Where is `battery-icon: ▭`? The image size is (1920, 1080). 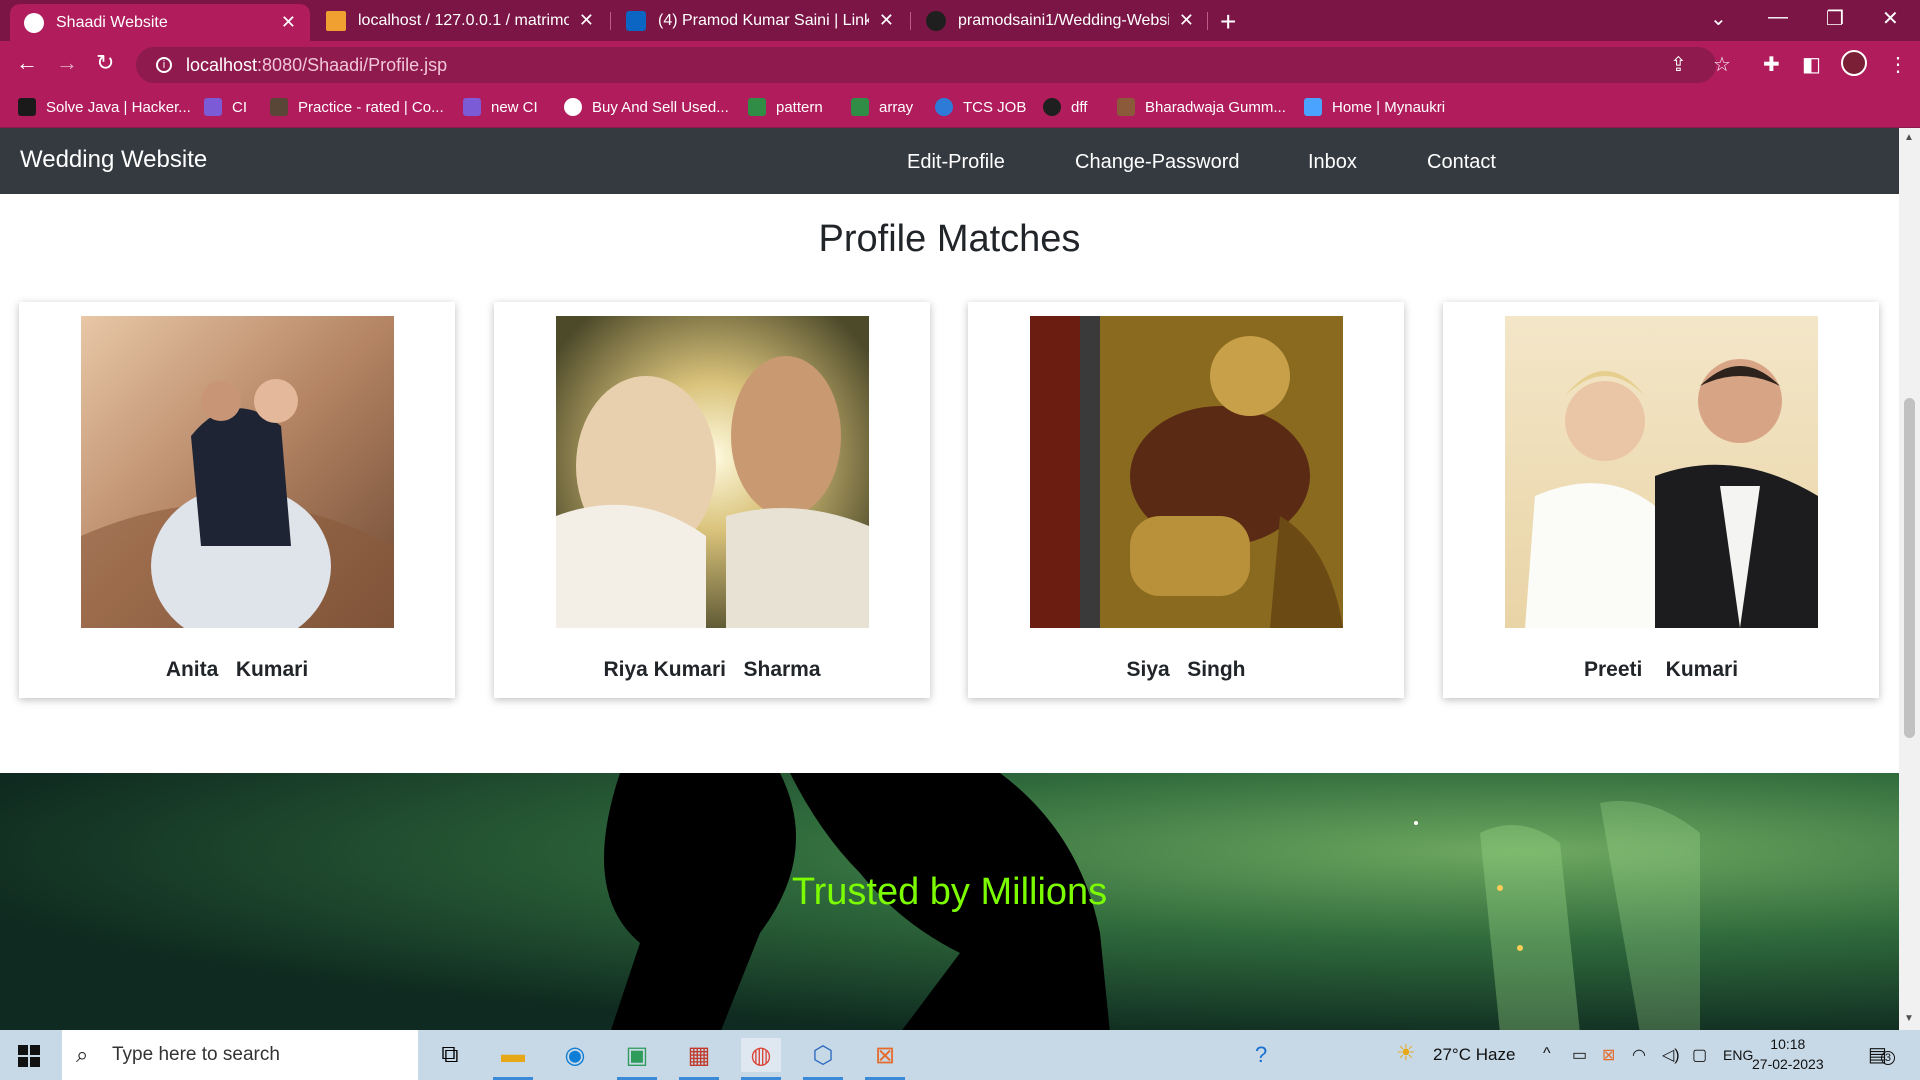
battery-icon: ▭ is located at coordinates (1579, 1055).